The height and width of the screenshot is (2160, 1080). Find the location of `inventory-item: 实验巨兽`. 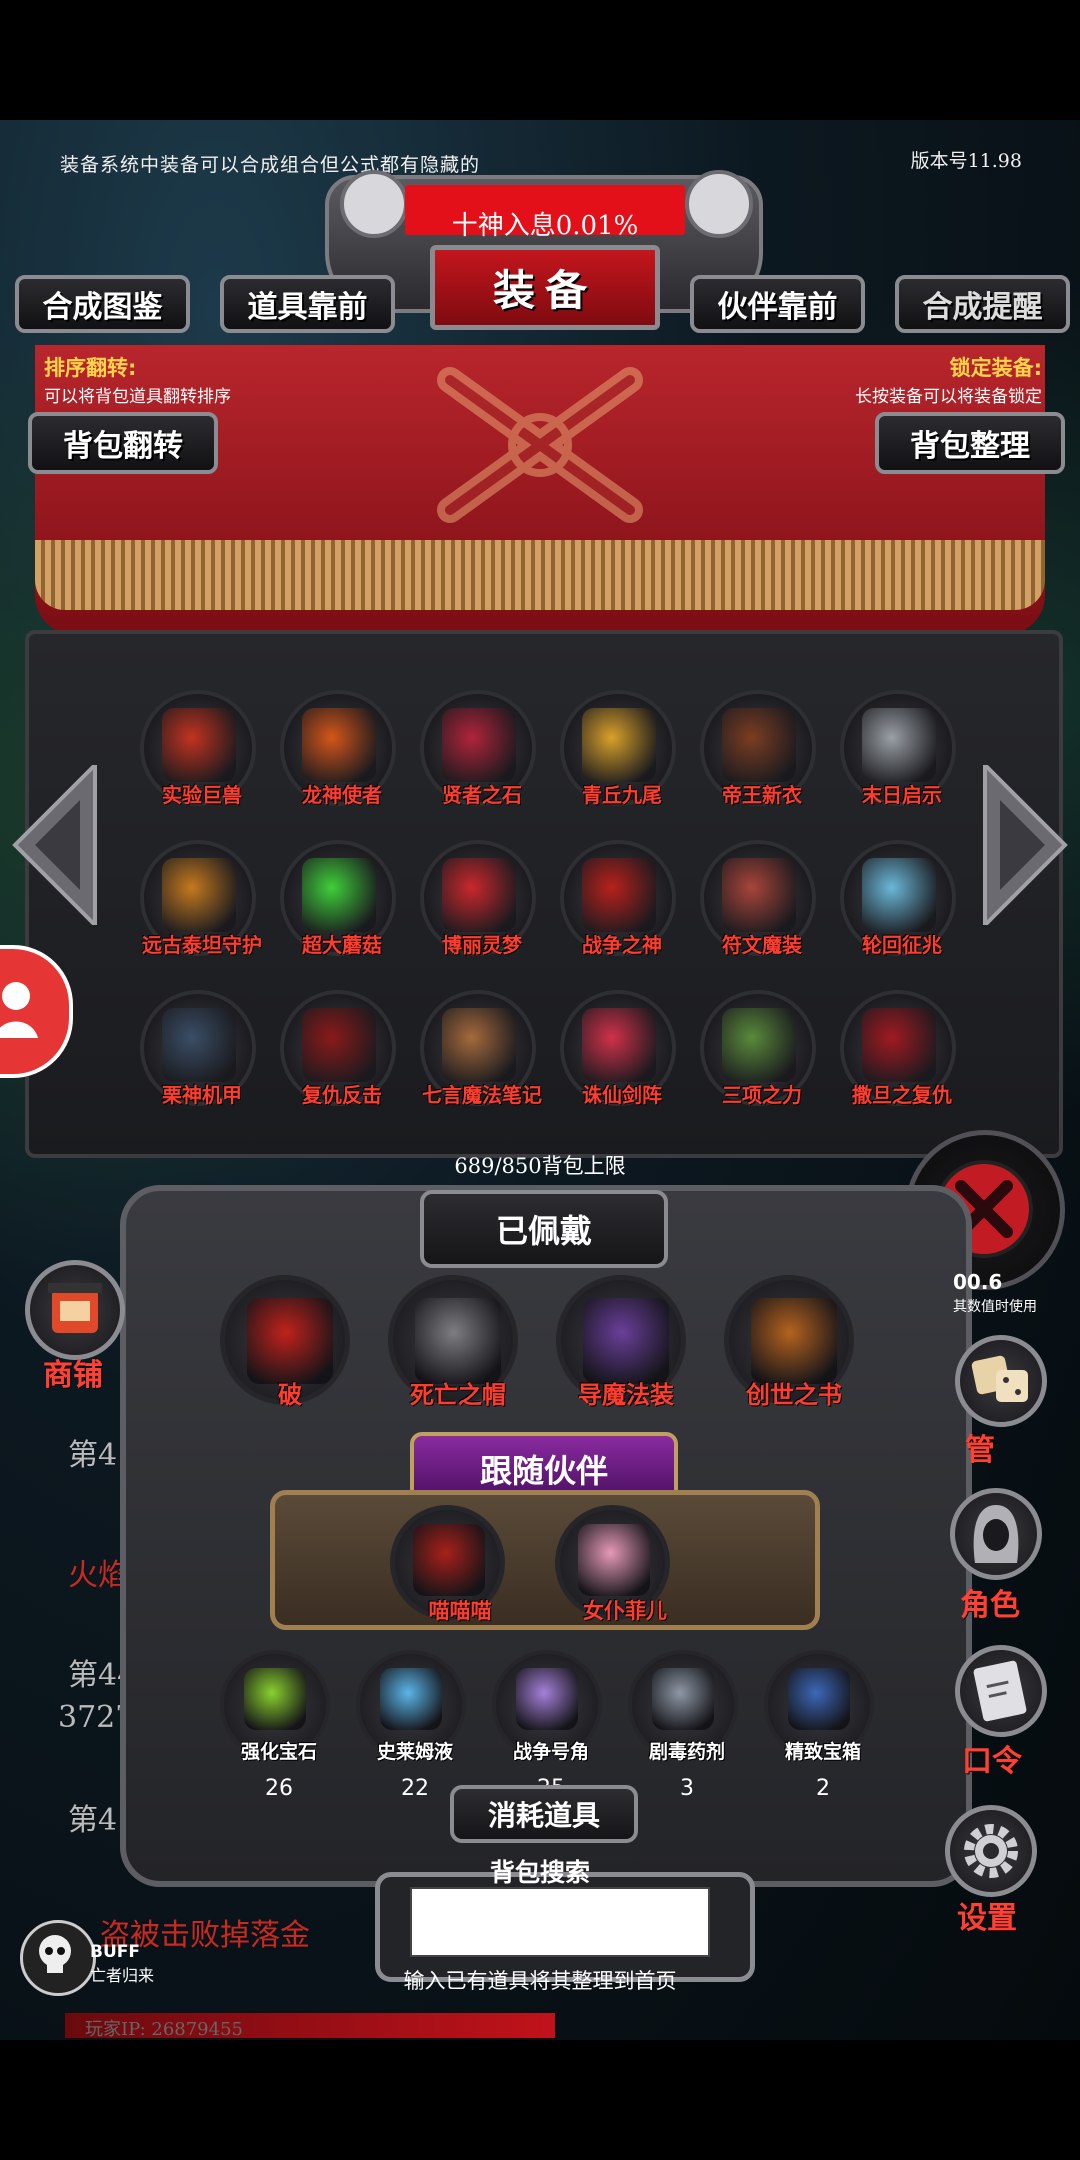

inventory-item: 实验巨兽 is located at coordinates (198, 748).